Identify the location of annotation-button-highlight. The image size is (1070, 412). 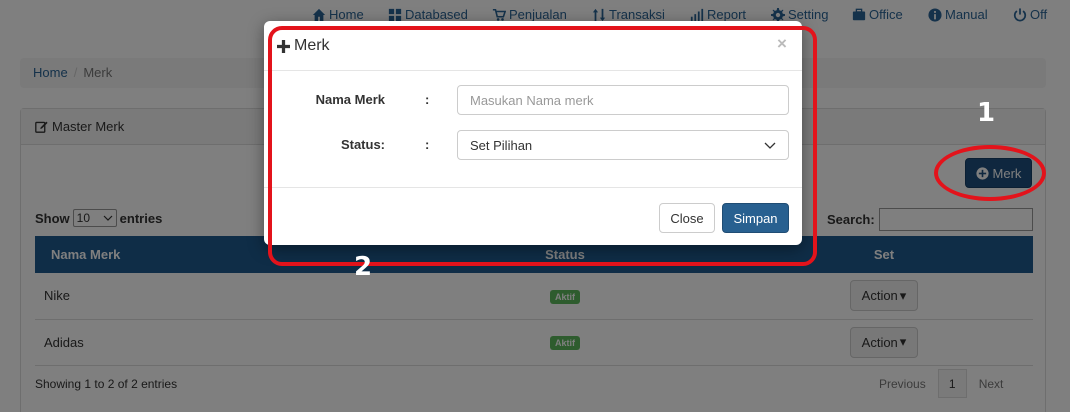
(990, 173).